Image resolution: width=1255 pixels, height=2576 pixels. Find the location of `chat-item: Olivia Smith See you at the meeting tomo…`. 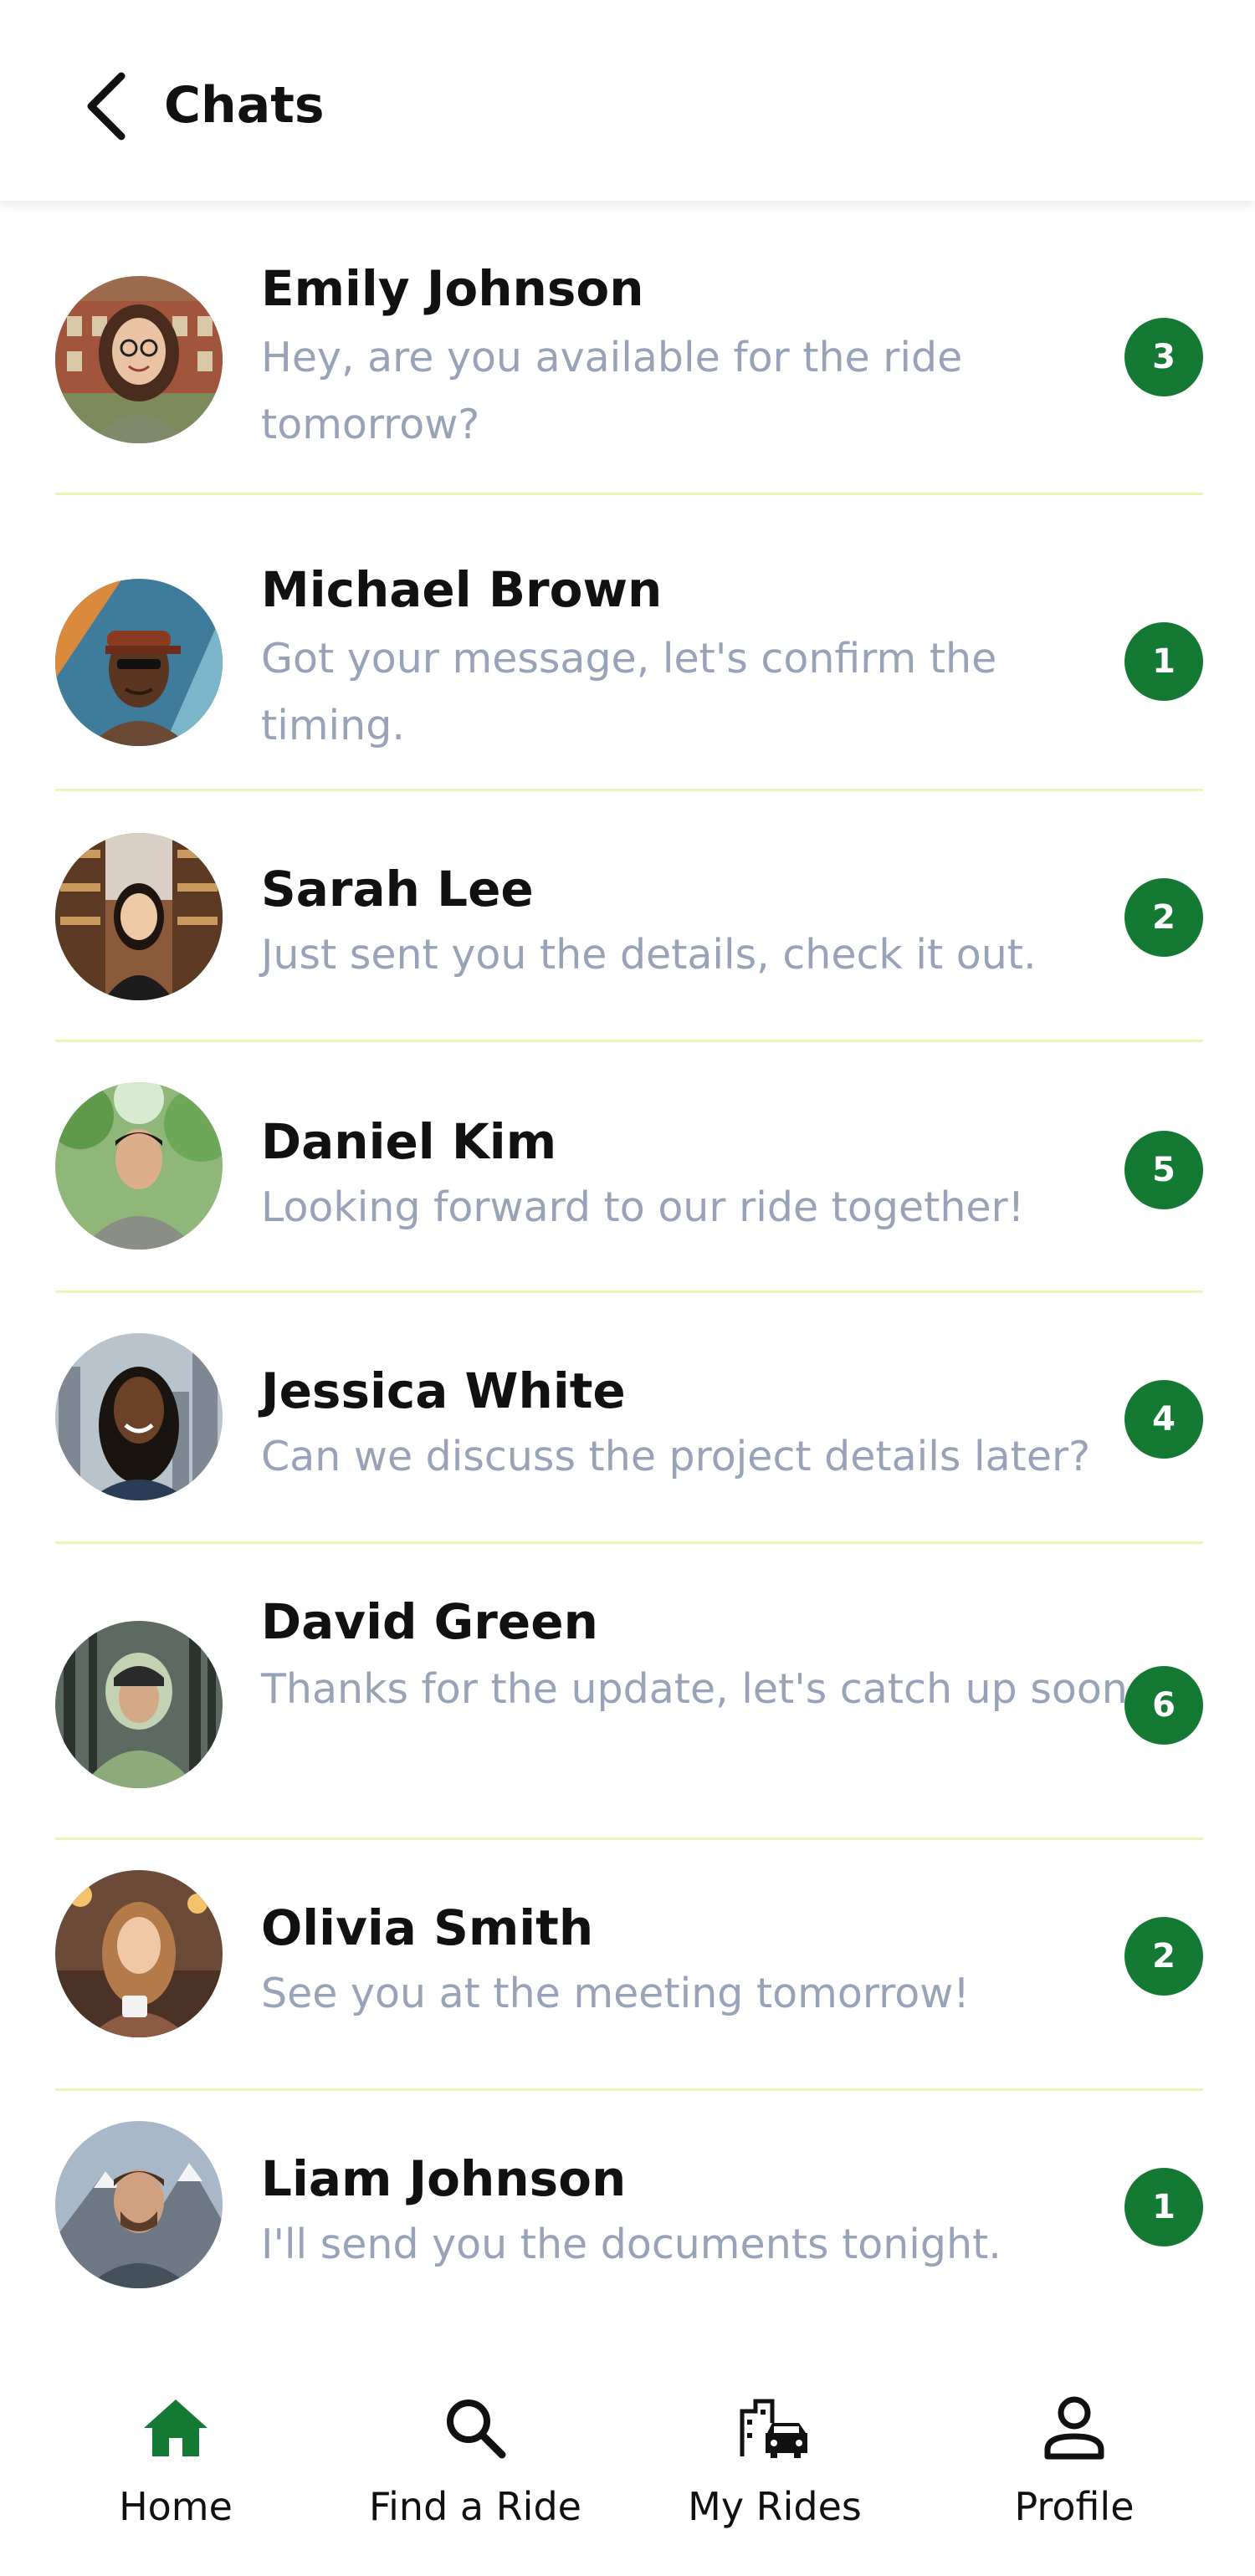

chat-item: Olivia Smith See you at the meeting tomo… is located at coordinates (629, 1965).